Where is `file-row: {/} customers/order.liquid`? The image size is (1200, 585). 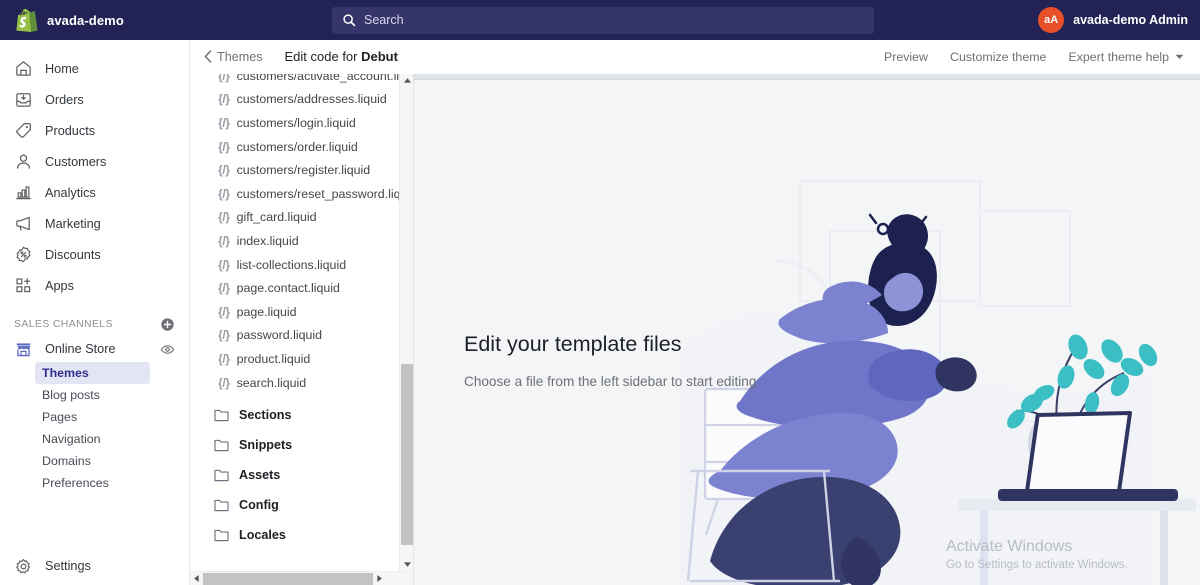 file-row: {/} customers/order.liquid is located at coordinates (294, 147).